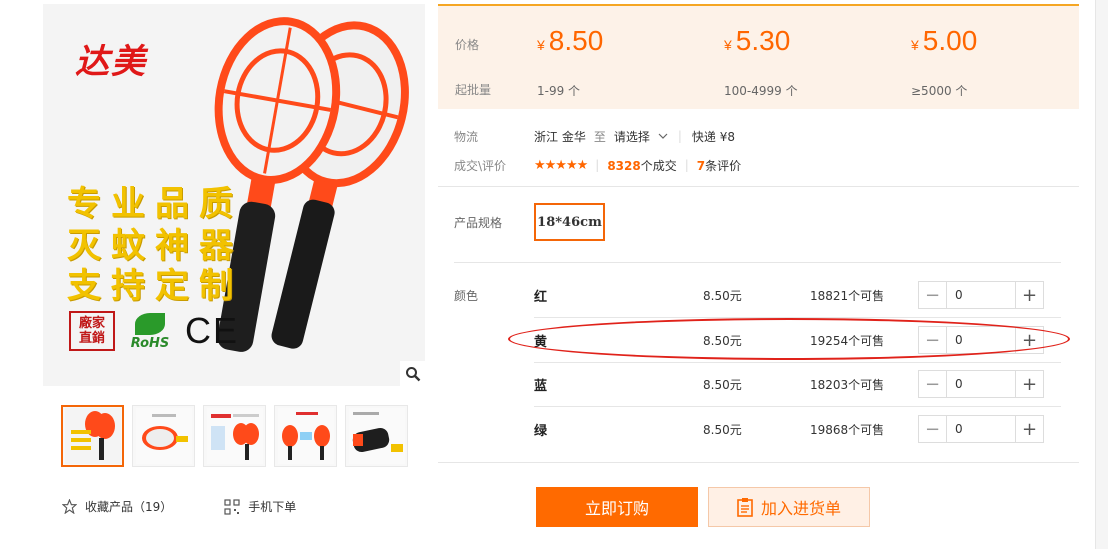 The height and width of the screenshot is (549, 1108). What do you see at coordinates (598, 165) in the screenshot?
I see `deals-row: 成交\评价 ★★★★★ | 8328个成交 | 7条评价` at bounding box center [598, 165].